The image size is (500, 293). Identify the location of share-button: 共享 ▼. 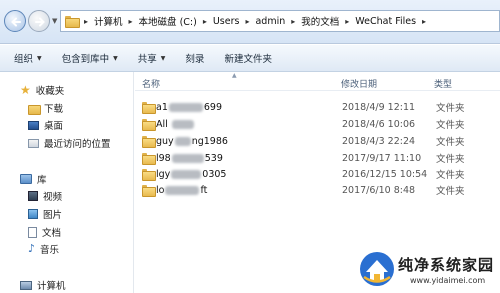
(152, 58).